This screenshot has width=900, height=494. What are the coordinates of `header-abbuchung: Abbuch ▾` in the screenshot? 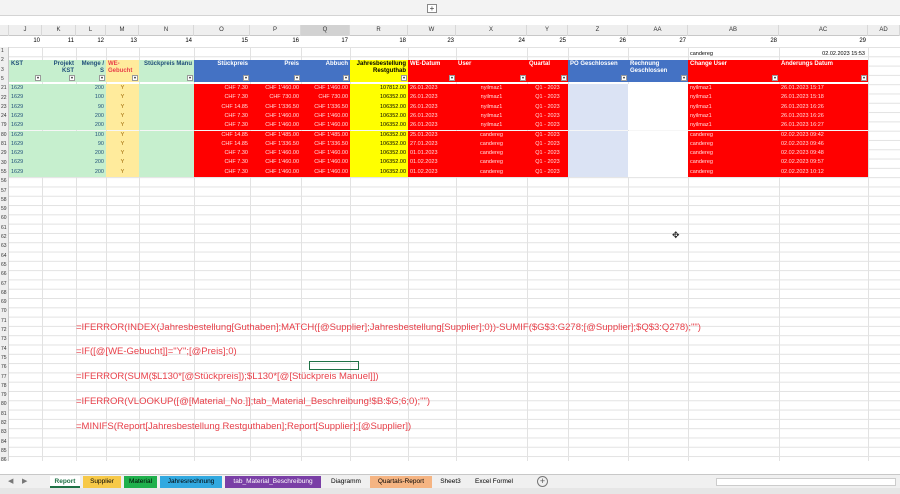 It's located at (325, 71).